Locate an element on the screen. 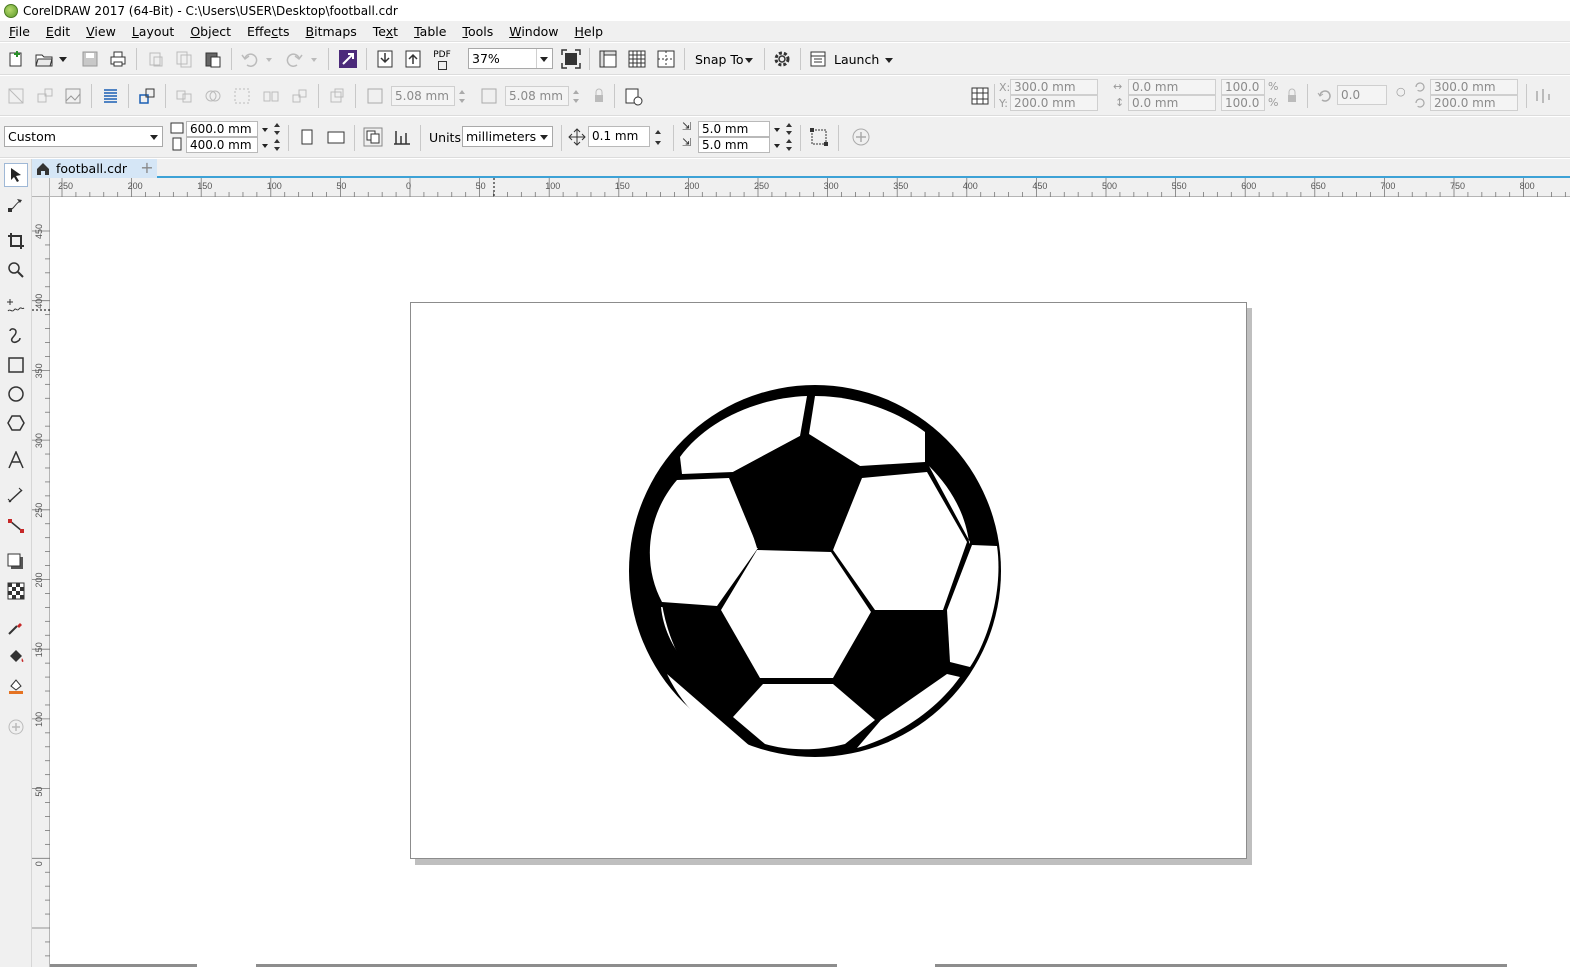 This screenshot has height=970, width=1570. crop-tool is located at coordinates (16, 241).